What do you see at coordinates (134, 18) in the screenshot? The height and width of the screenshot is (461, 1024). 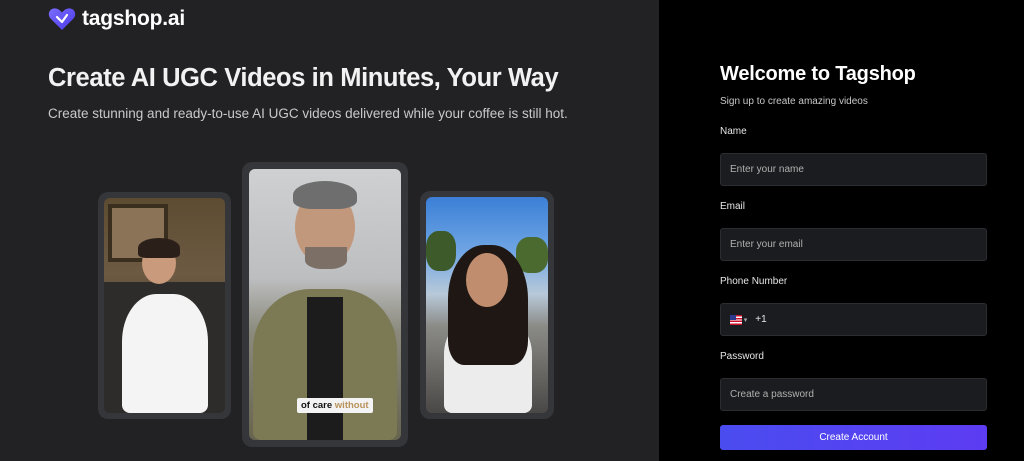 I see `brand-name: tagshop.ai` at bounding box center [134, 18].